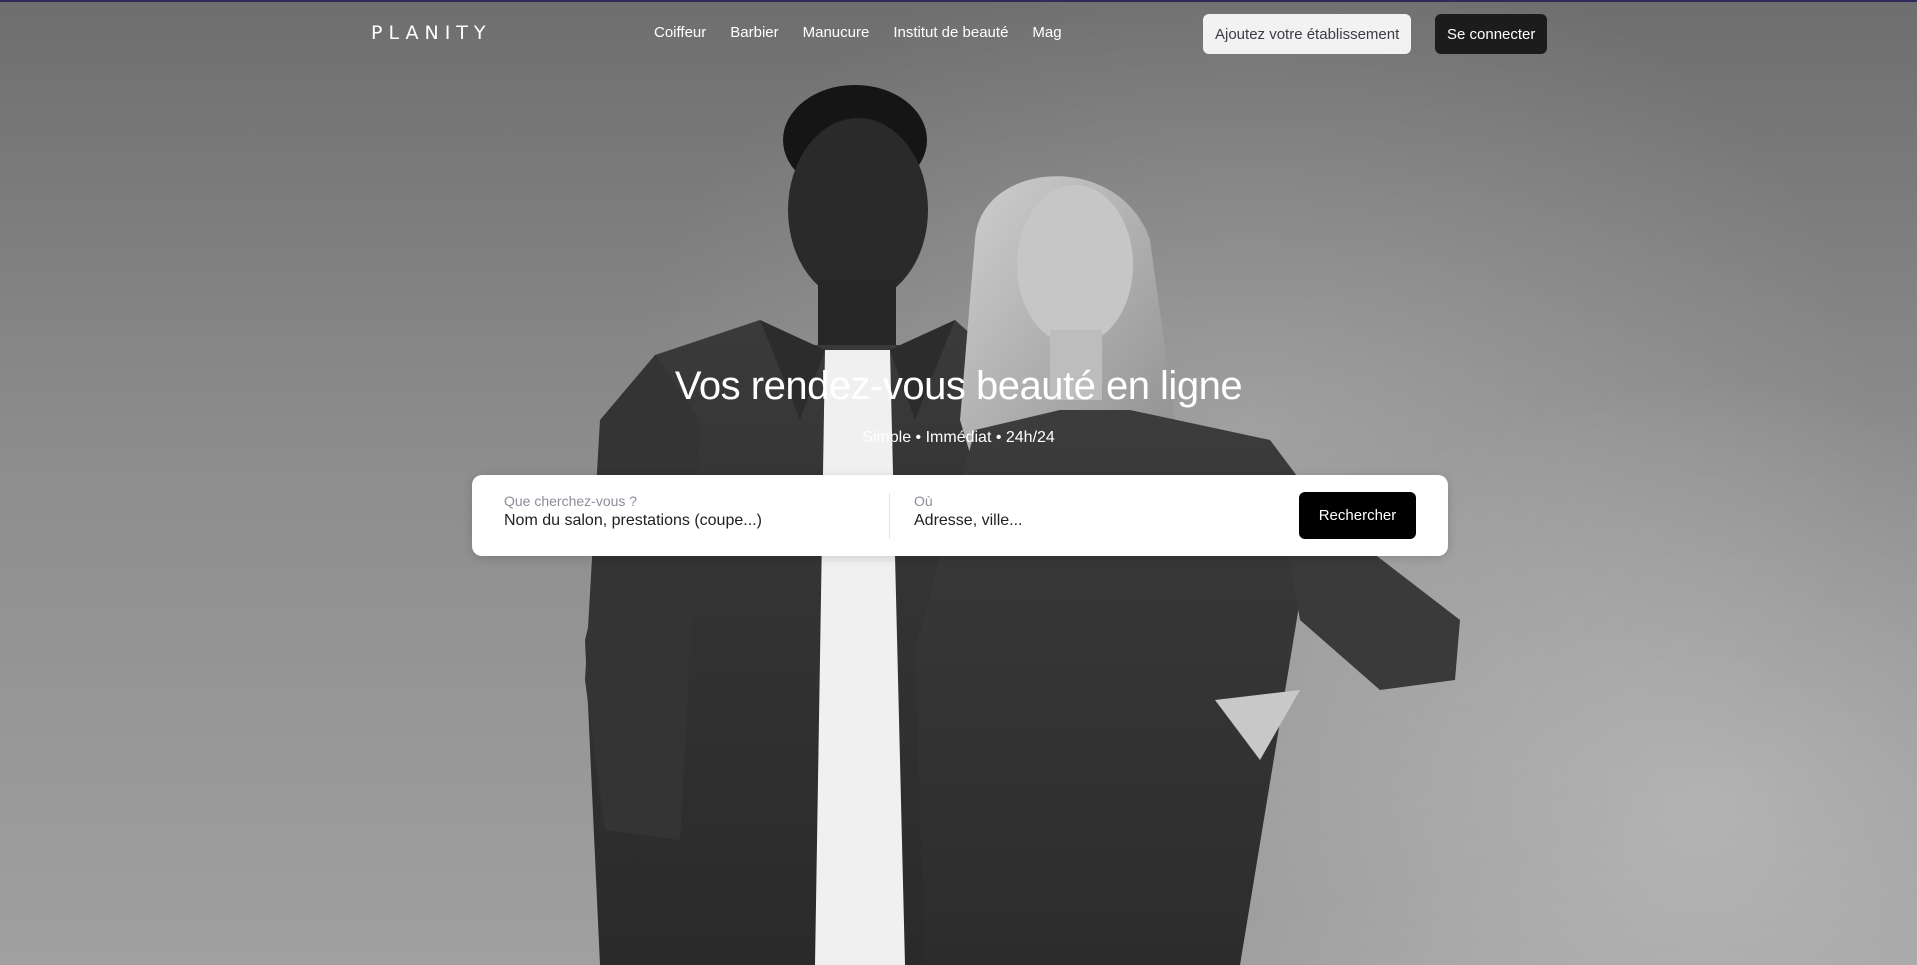 This screenshot has width=1917, height=965. I want to click on where-field: Où, so click(1099, 511).